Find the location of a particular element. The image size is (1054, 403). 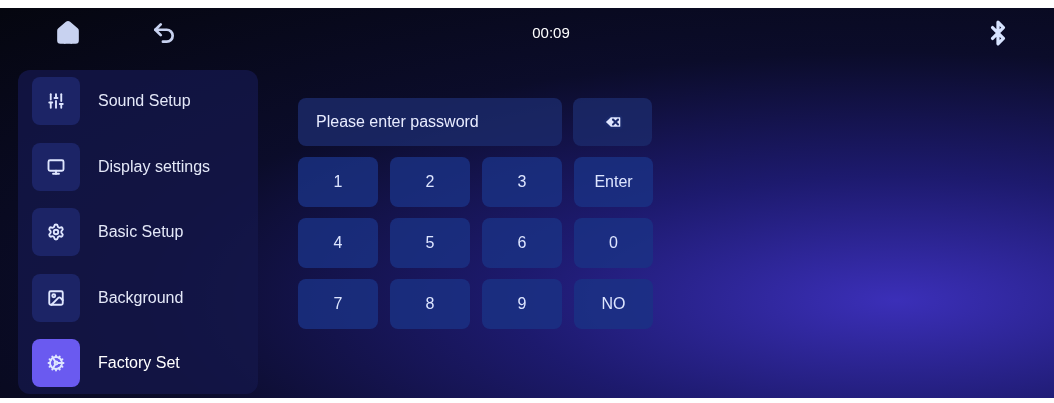

keypad-key: 5 is located at coordinates (430, 243).